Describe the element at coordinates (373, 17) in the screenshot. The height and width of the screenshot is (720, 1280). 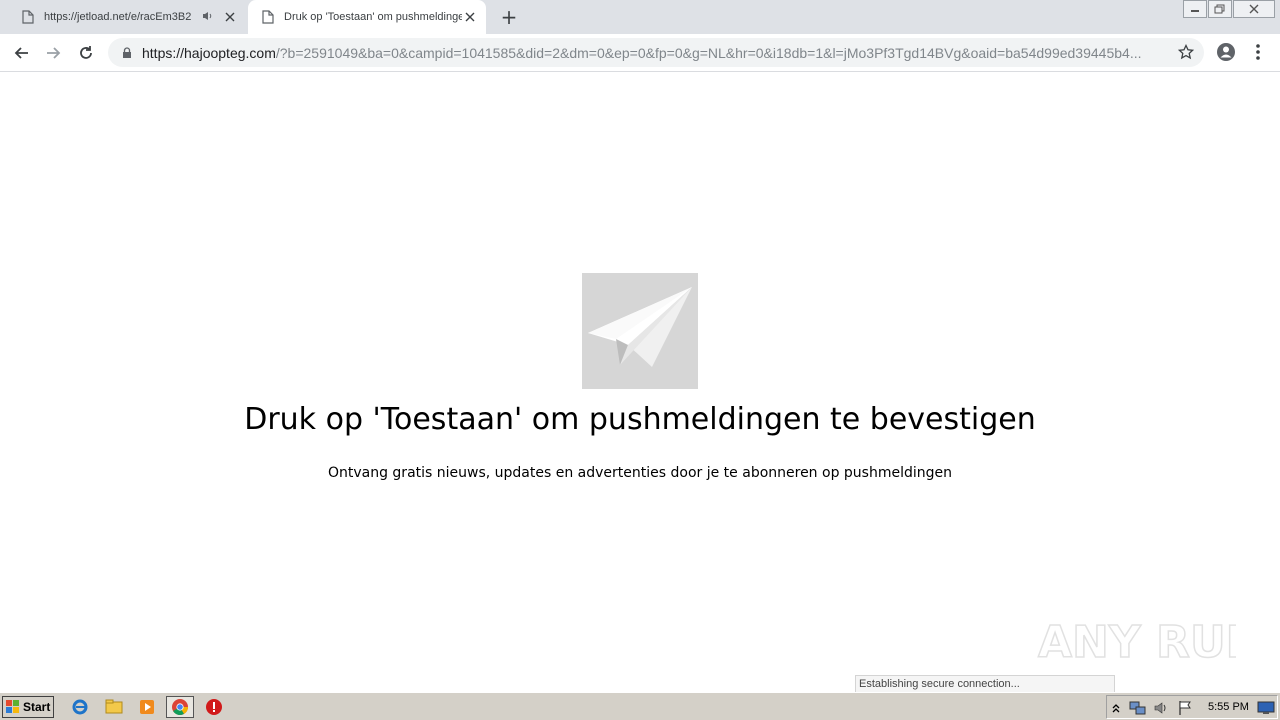
I see `tab-title: Druk op 'Toestaan' om pushmeldingen` at that location.